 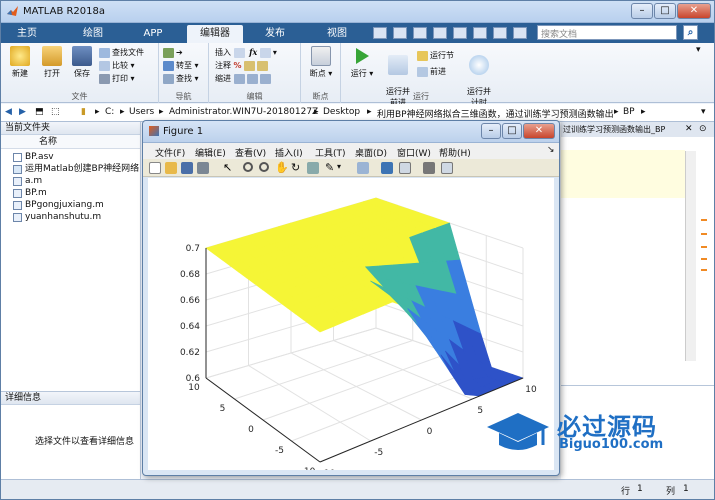 I want to click on new-figure-icon, so click(x=155, y=168).